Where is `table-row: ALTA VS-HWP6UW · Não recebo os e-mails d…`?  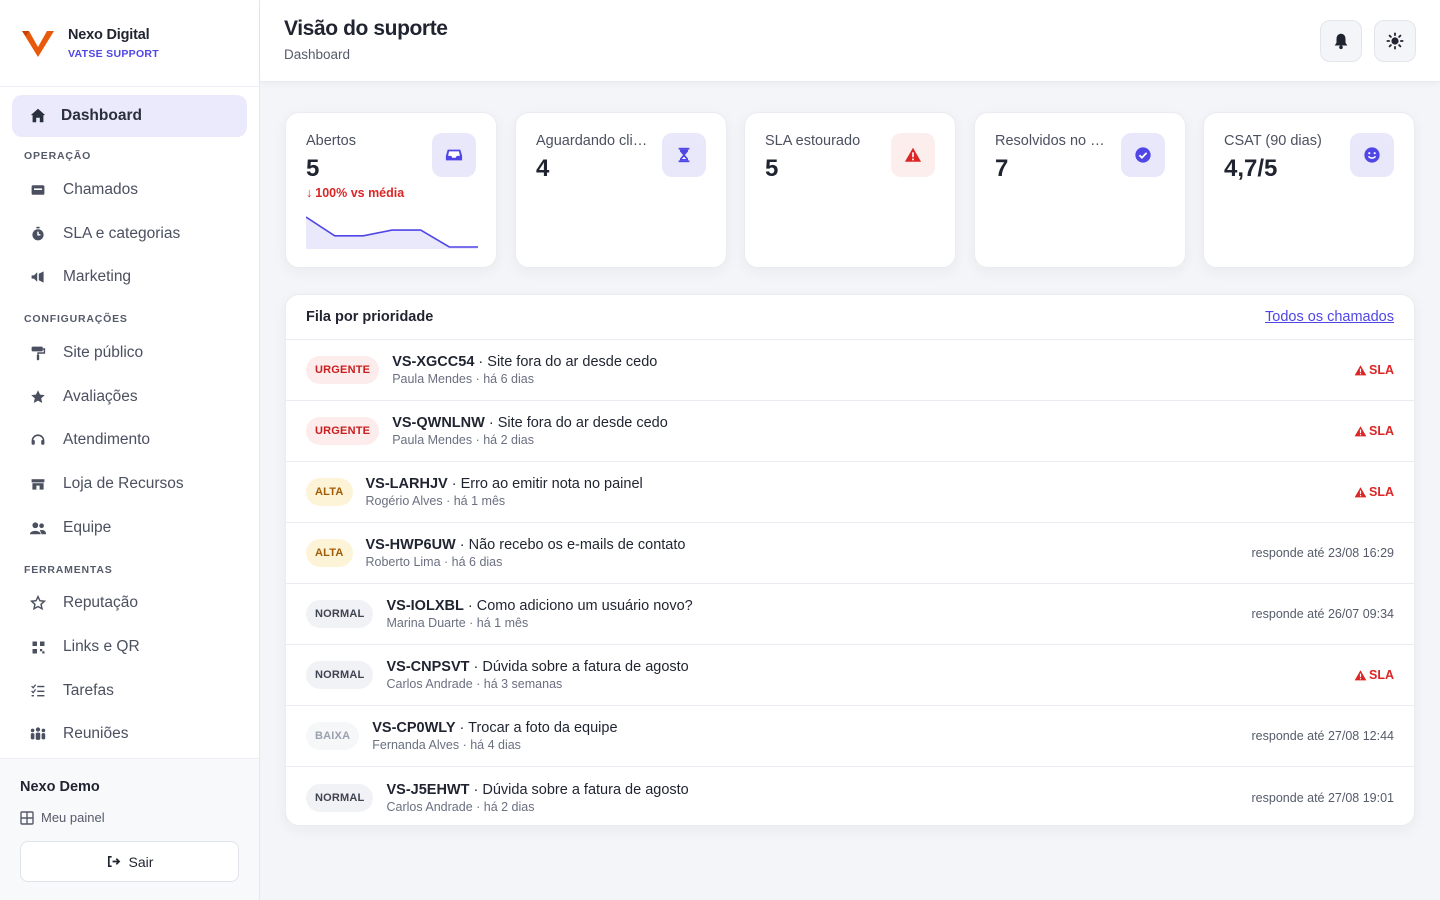 table-row: ALTA VS-HWP6UW · Não recebo os e-mails d… is located at coordinates (850, 553).